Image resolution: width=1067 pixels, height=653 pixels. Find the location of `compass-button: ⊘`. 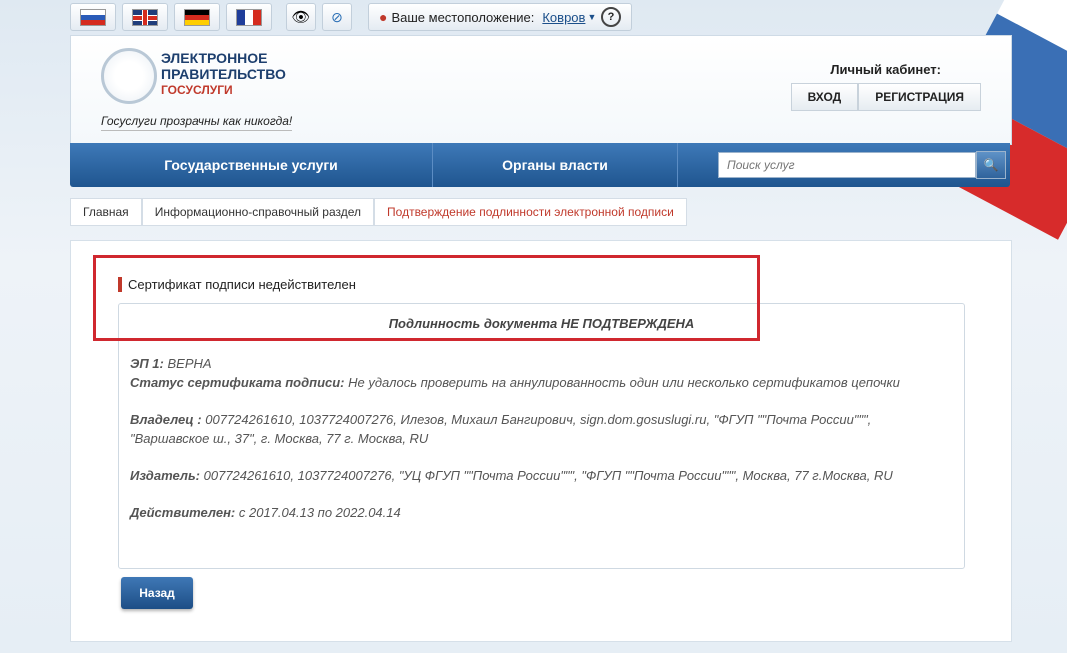

compass-button: ⊘ is located at coordinates (337, 17).